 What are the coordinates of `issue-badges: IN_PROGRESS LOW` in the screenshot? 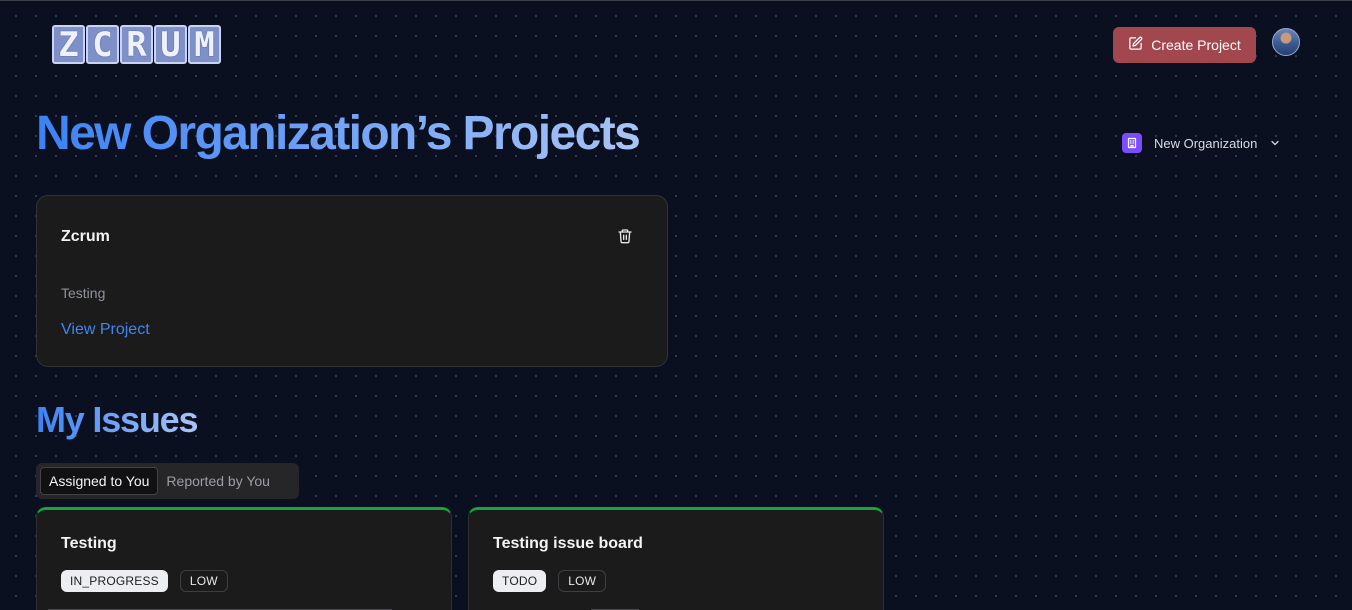 It's located at (144, 581).